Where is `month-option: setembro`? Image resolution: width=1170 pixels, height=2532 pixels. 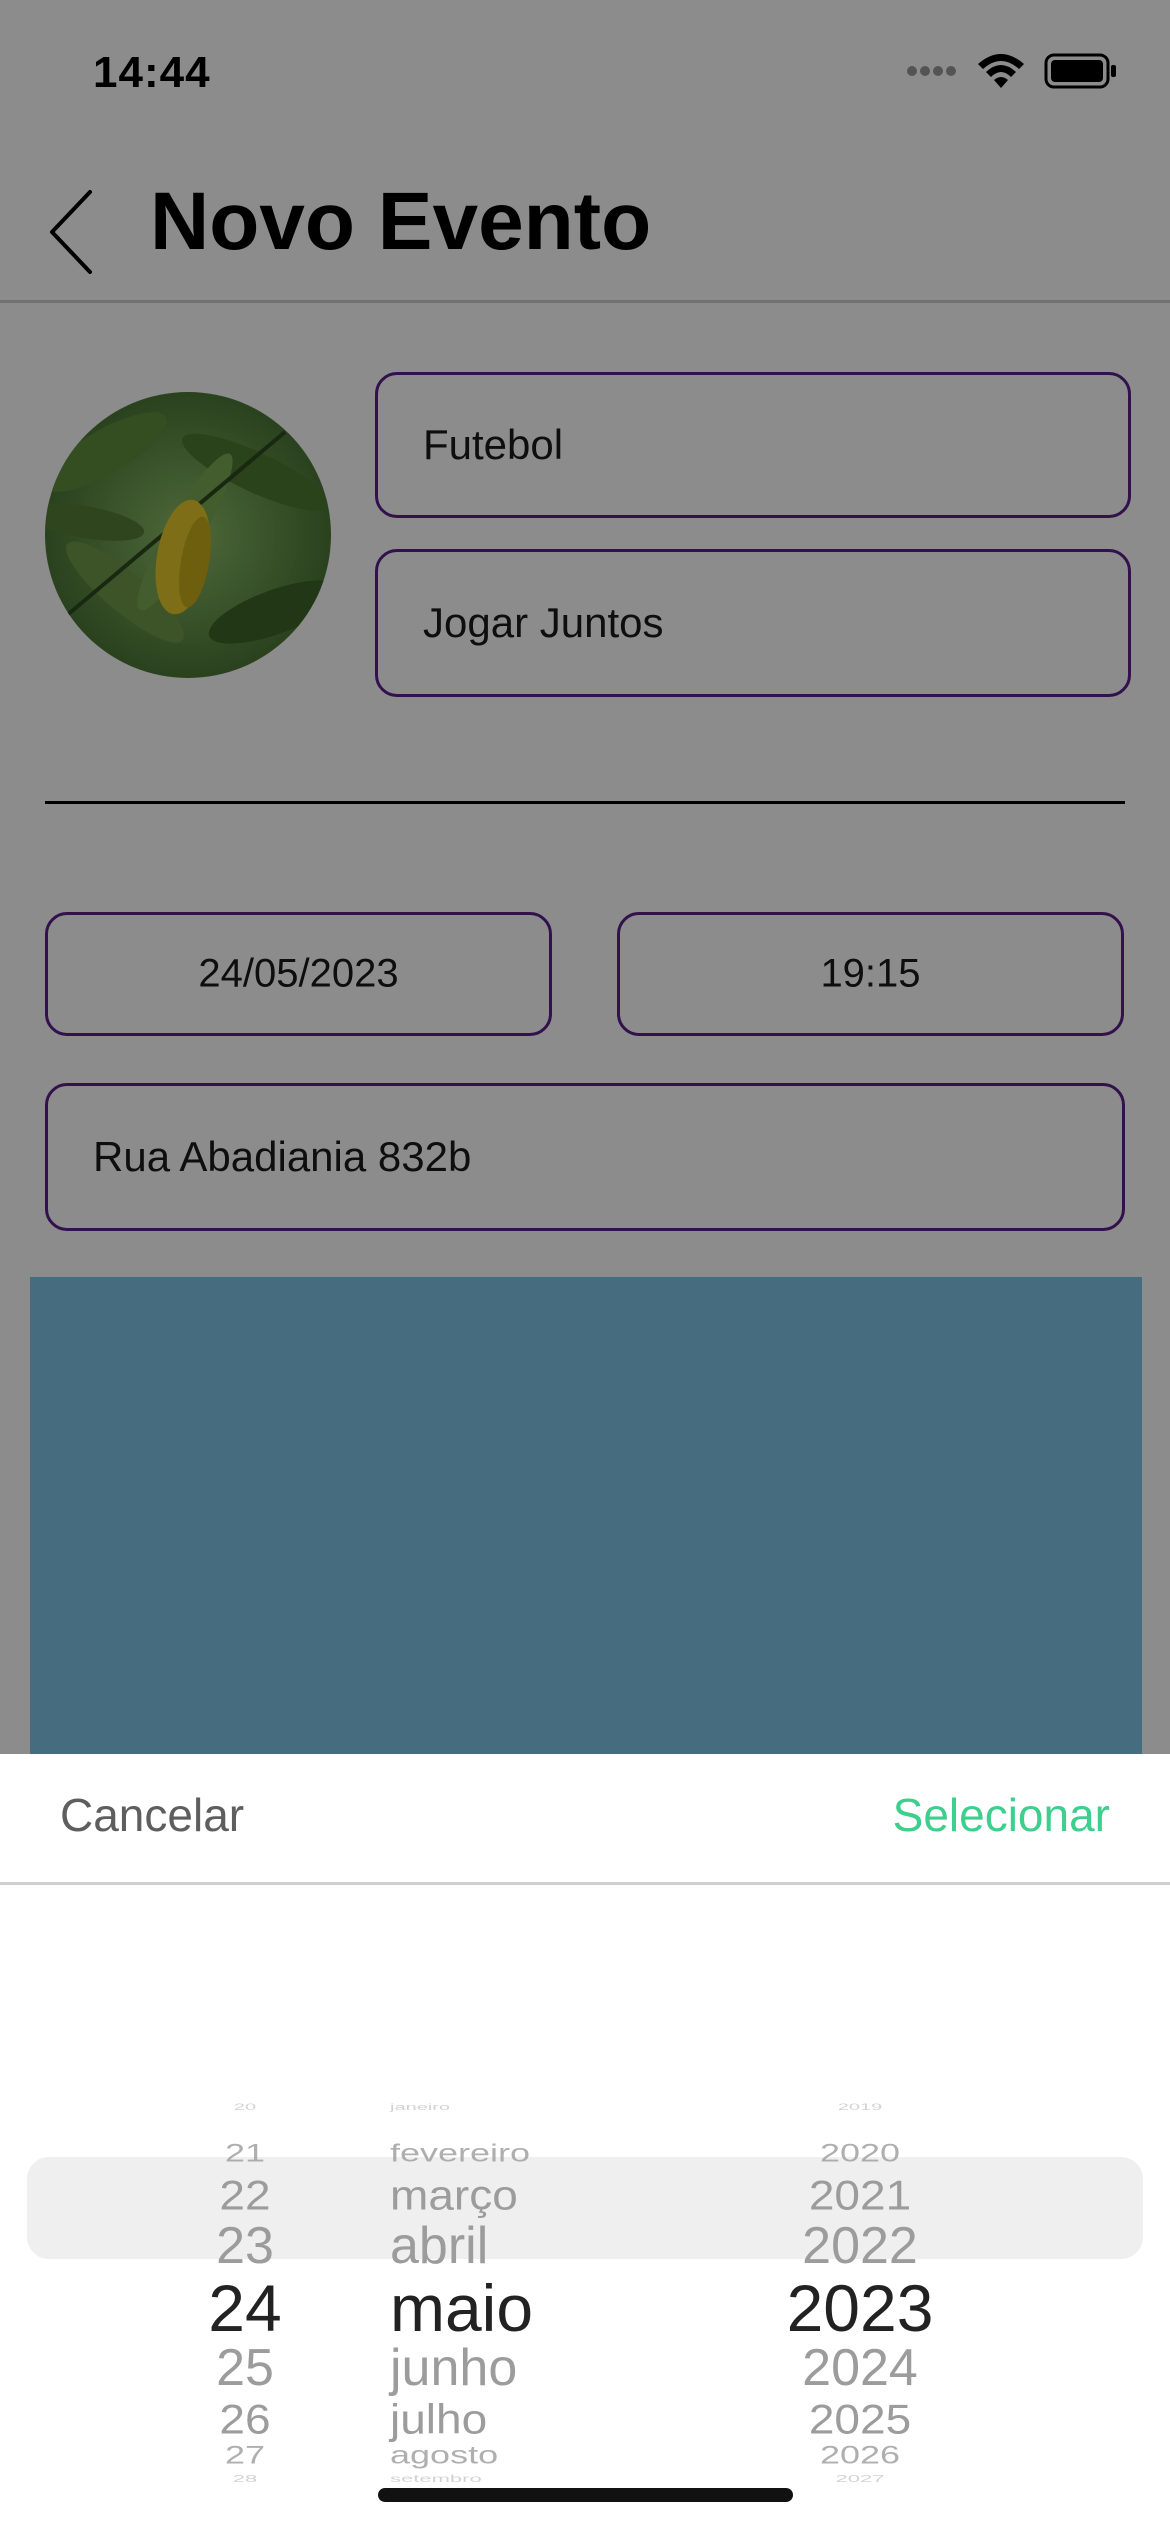
month-option: setembro is located at coordinates (436, 2478).